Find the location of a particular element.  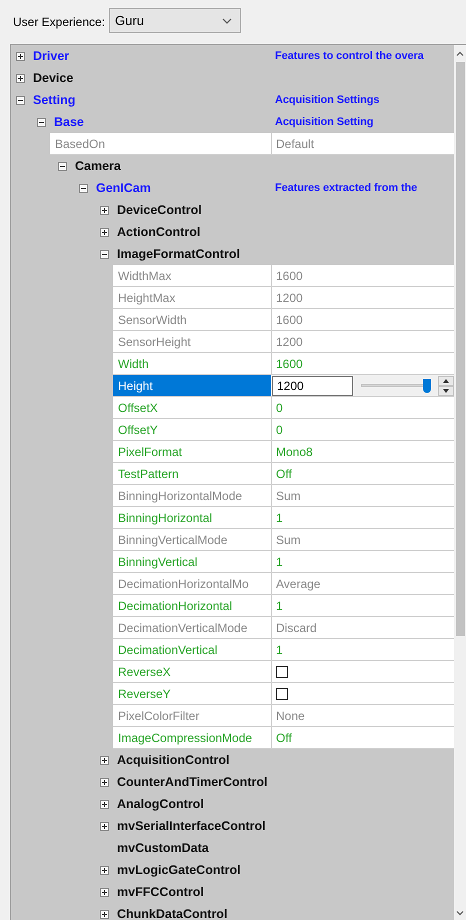

property-name: ImageCompressionMode is located at coordinates (192, 738).